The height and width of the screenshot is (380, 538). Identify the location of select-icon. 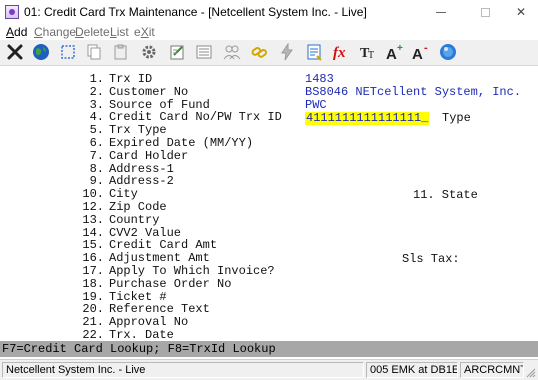
(68, 52).